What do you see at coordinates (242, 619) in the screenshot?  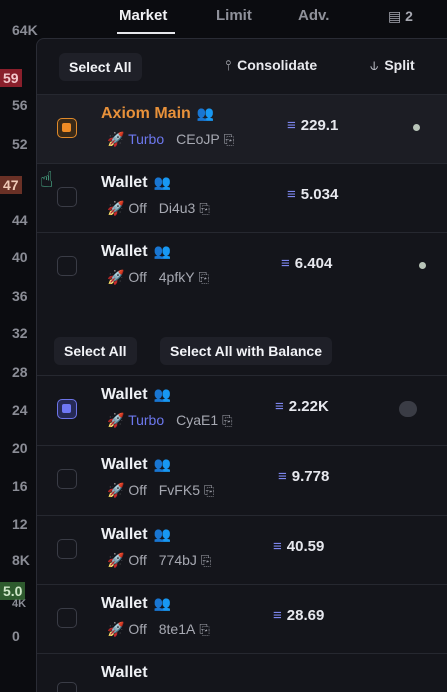 I see `wallet-row: Wallet 👥 🚀 Off 8te1A ⎘ ≡ 28.69` at bounding box center [242, 619].